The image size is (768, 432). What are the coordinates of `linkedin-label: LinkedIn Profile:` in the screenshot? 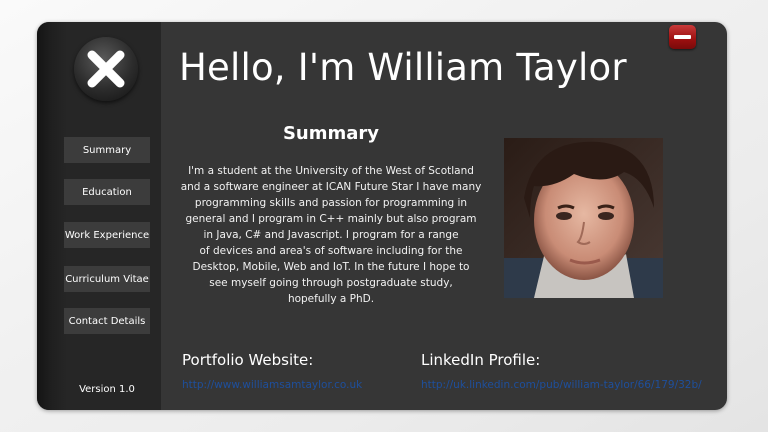 It's located at (481, 360).